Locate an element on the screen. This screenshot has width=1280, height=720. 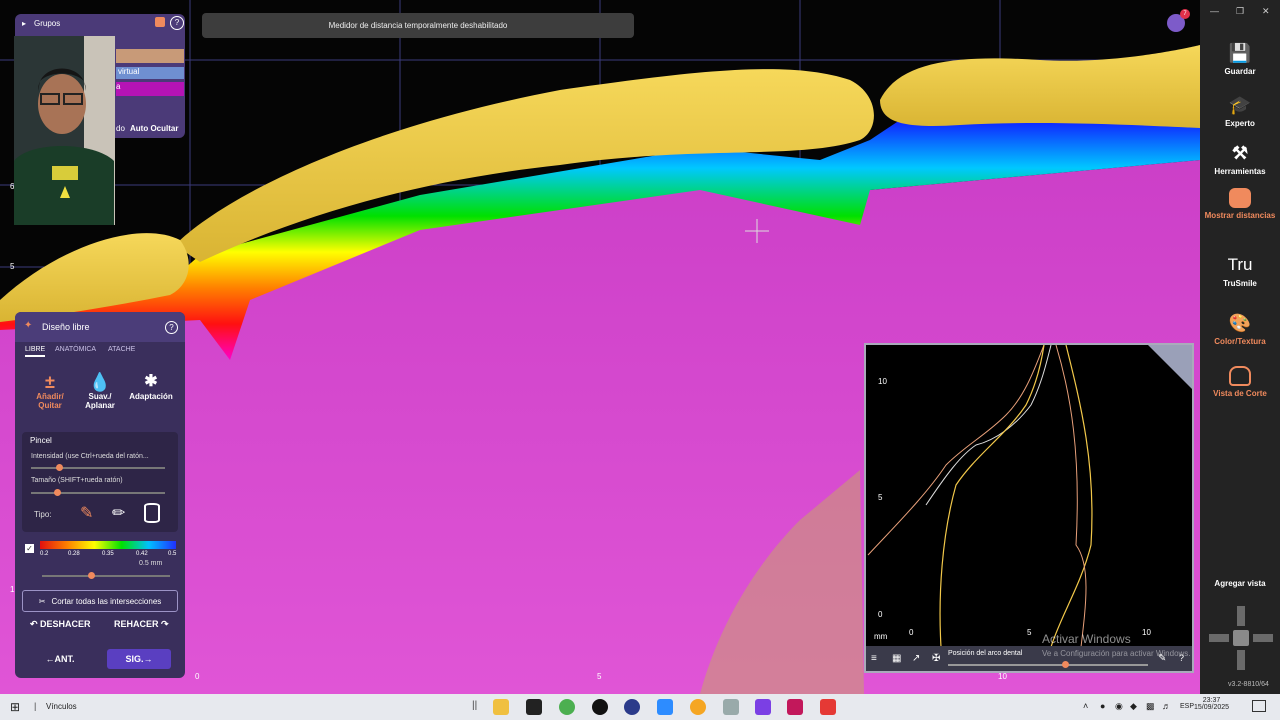
color-scale-checkbox: ✓ is located at coordinates (29, 548).